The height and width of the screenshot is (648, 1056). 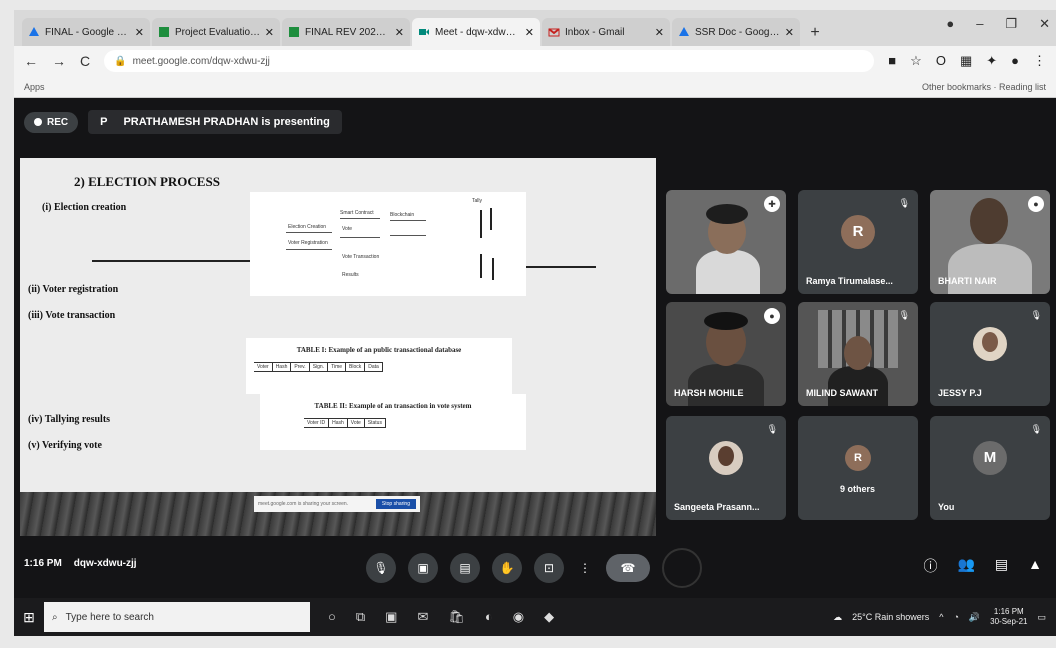 What do you see at coordinates (395, 504) in the screenshot?
I see `stop-sharing-button: Stop sharing` at bounding box center [395, 504].